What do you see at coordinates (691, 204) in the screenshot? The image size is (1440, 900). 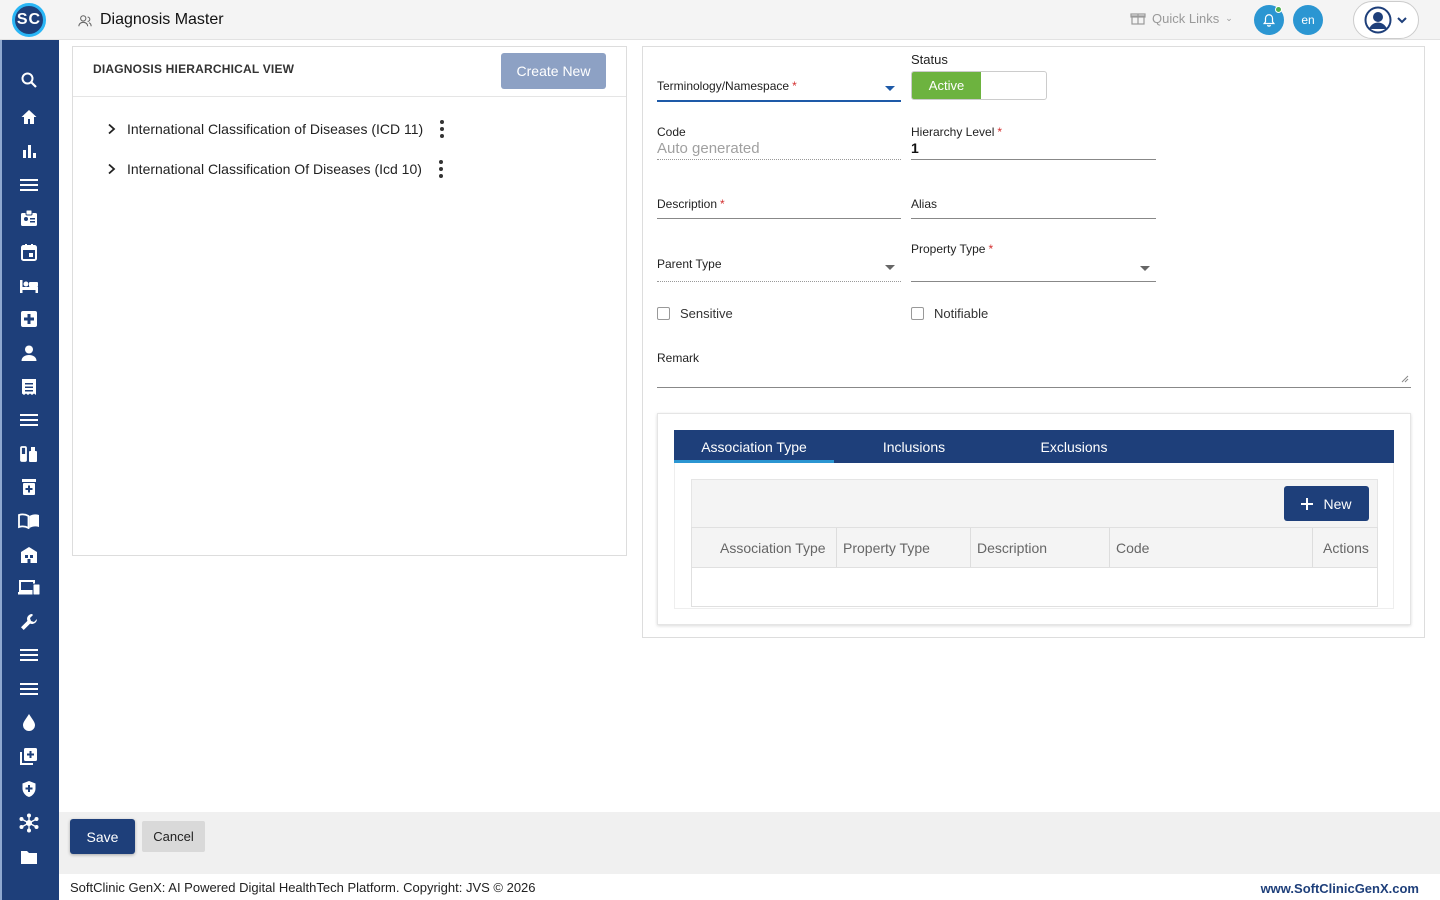 I see `description-label: Description *` at bounding box center [691, 204].